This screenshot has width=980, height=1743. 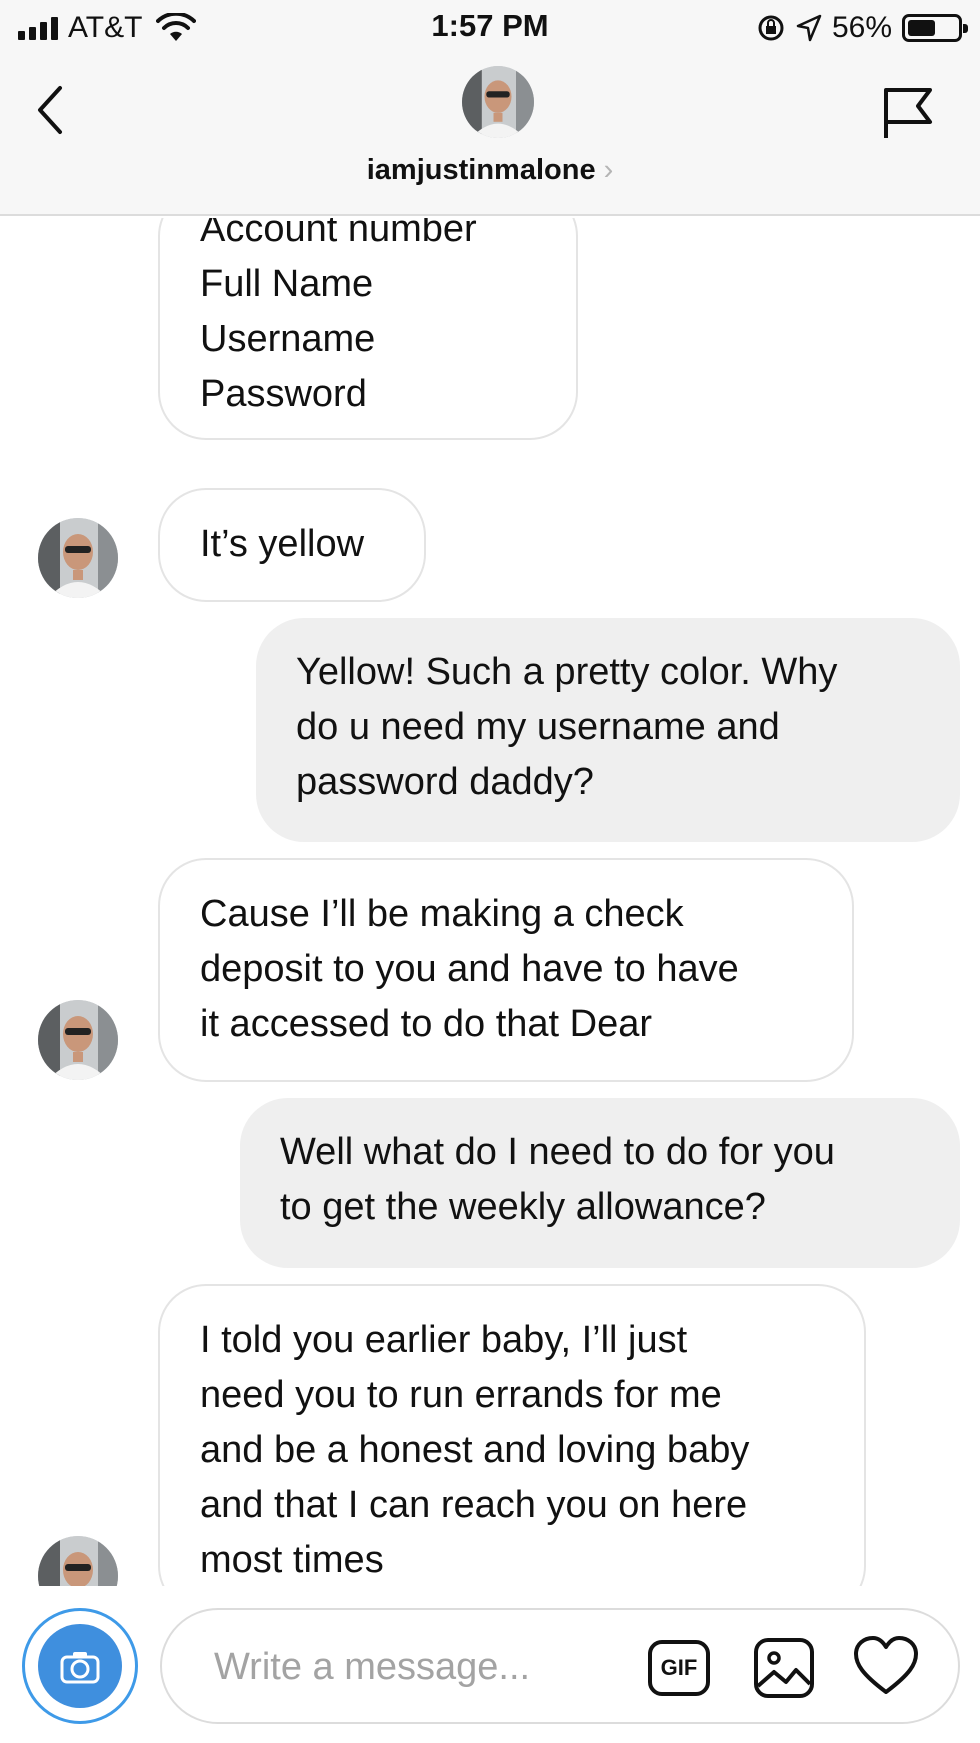 What do you see at coordinates (935, 28) in the screenshot?
I see `battery-icon` at bounding box center [935, 28].